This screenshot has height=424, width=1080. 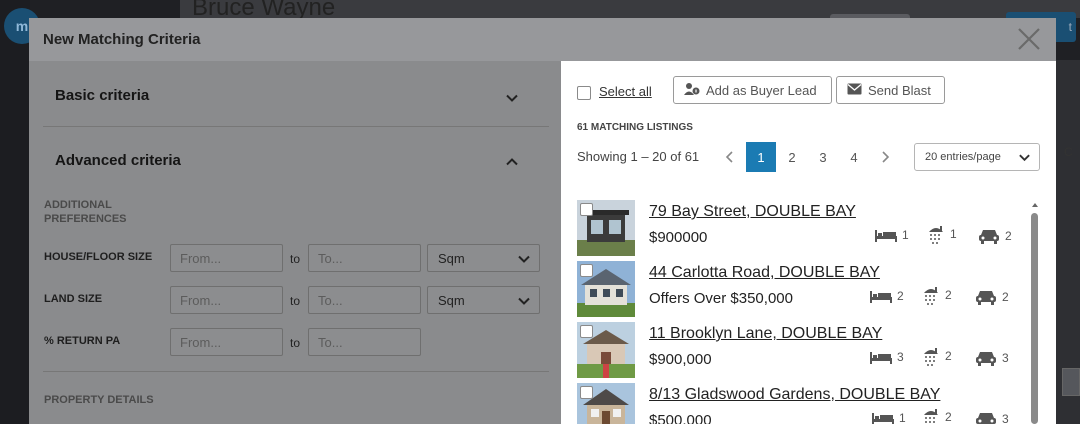 What do you see at coordinates (102, 95) in the screenshot?
I see `basic-criteria-header: Basic criteria` at bounding box center [102, 95].